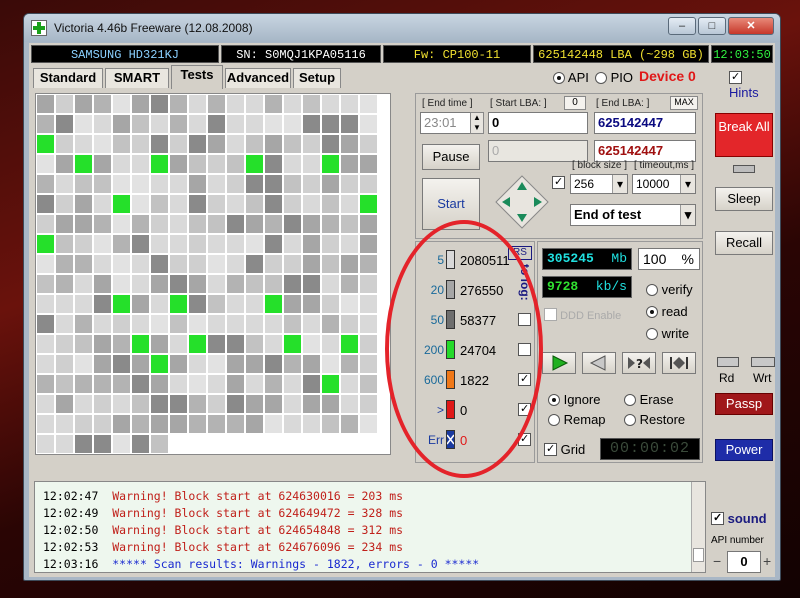 The height and width of the screenshot is (598, 800). Describe the element at coordinates (735, 77) in the screenshot. I see `hints-check` at that location.